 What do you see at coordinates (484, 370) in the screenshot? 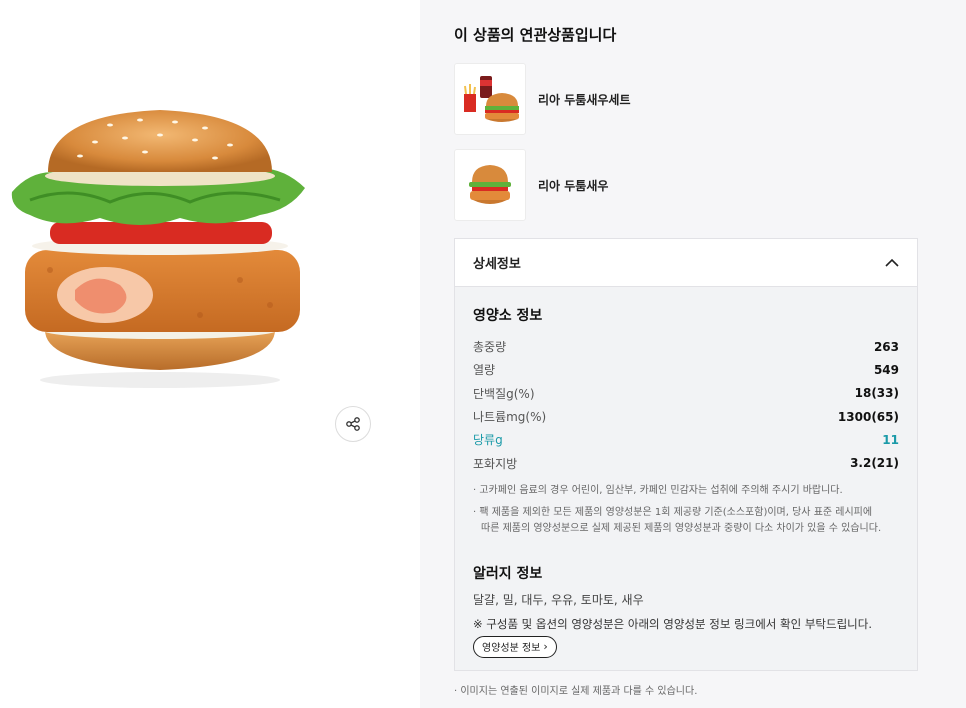
I see `nutrition-label: 열량` at bounding box center [484, 370].